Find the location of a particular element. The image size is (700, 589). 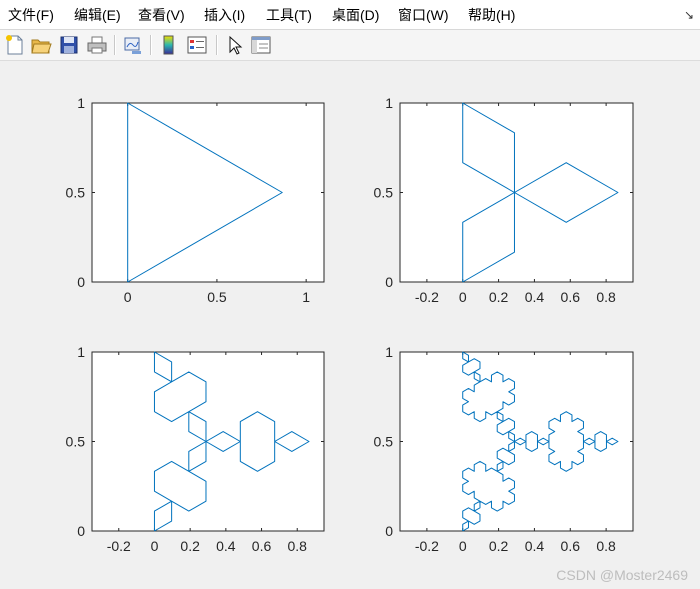

axes-4-frame is located at coordinates (516, 441).